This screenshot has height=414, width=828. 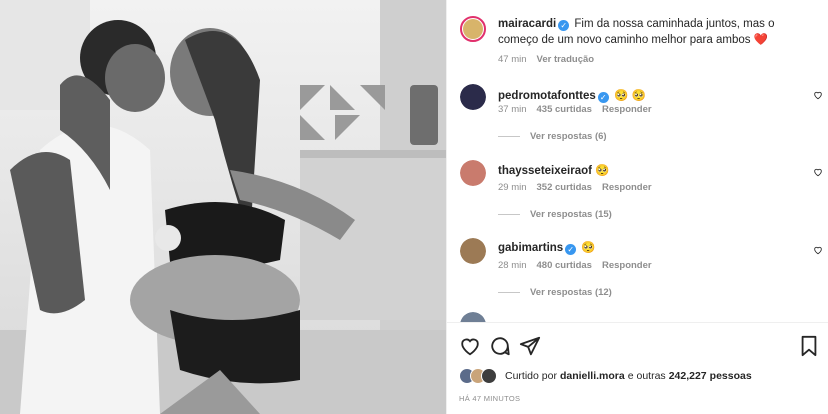 What do you see at coordinates (564, 187) in the screenshot?
I see `comment-likes: 352 curtidas` at bounding box center [564, 187].